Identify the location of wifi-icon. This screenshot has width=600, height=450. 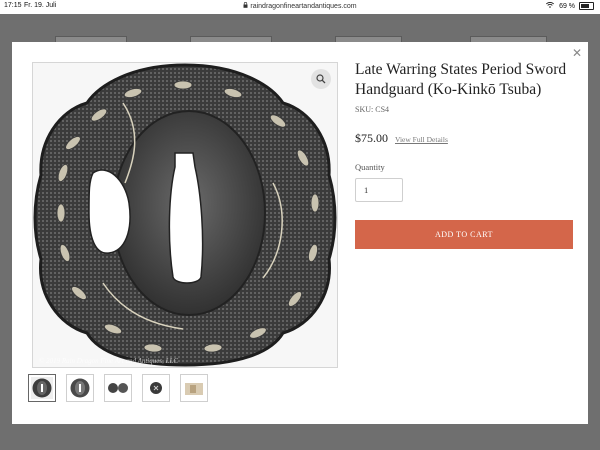
(550, 5).